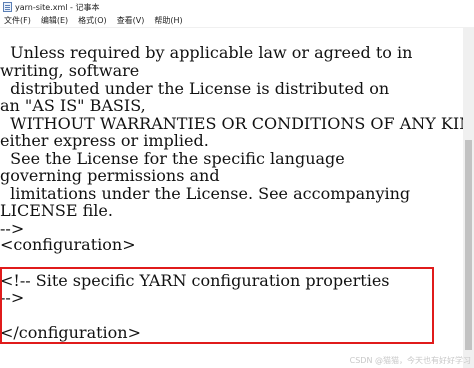  Describe the element at coordinates (104, 140) in the screenshot. I see `text-line: either express or implied.` at that location.